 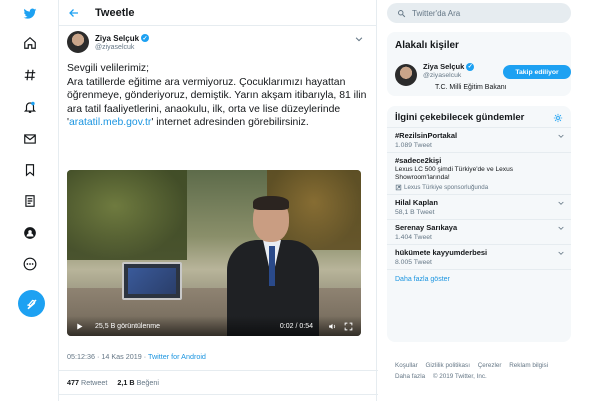 I want to click on related-bio: T.C. Milli Eğitim Bakanı, so click(x=471, y=87).